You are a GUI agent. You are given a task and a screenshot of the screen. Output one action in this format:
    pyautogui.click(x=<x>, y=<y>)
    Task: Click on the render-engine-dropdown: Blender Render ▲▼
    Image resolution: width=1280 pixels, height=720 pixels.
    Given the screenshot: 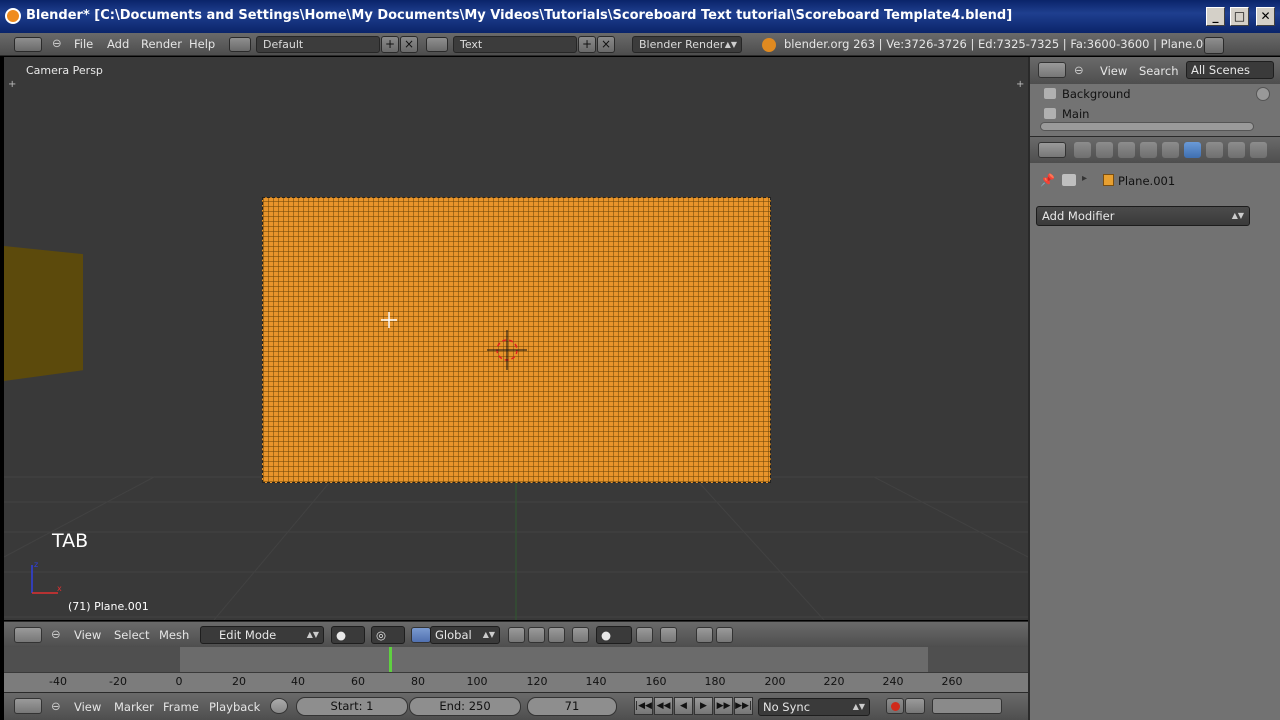 What is the action you would take?
    pyautogui.click(x=687, y=44)
    